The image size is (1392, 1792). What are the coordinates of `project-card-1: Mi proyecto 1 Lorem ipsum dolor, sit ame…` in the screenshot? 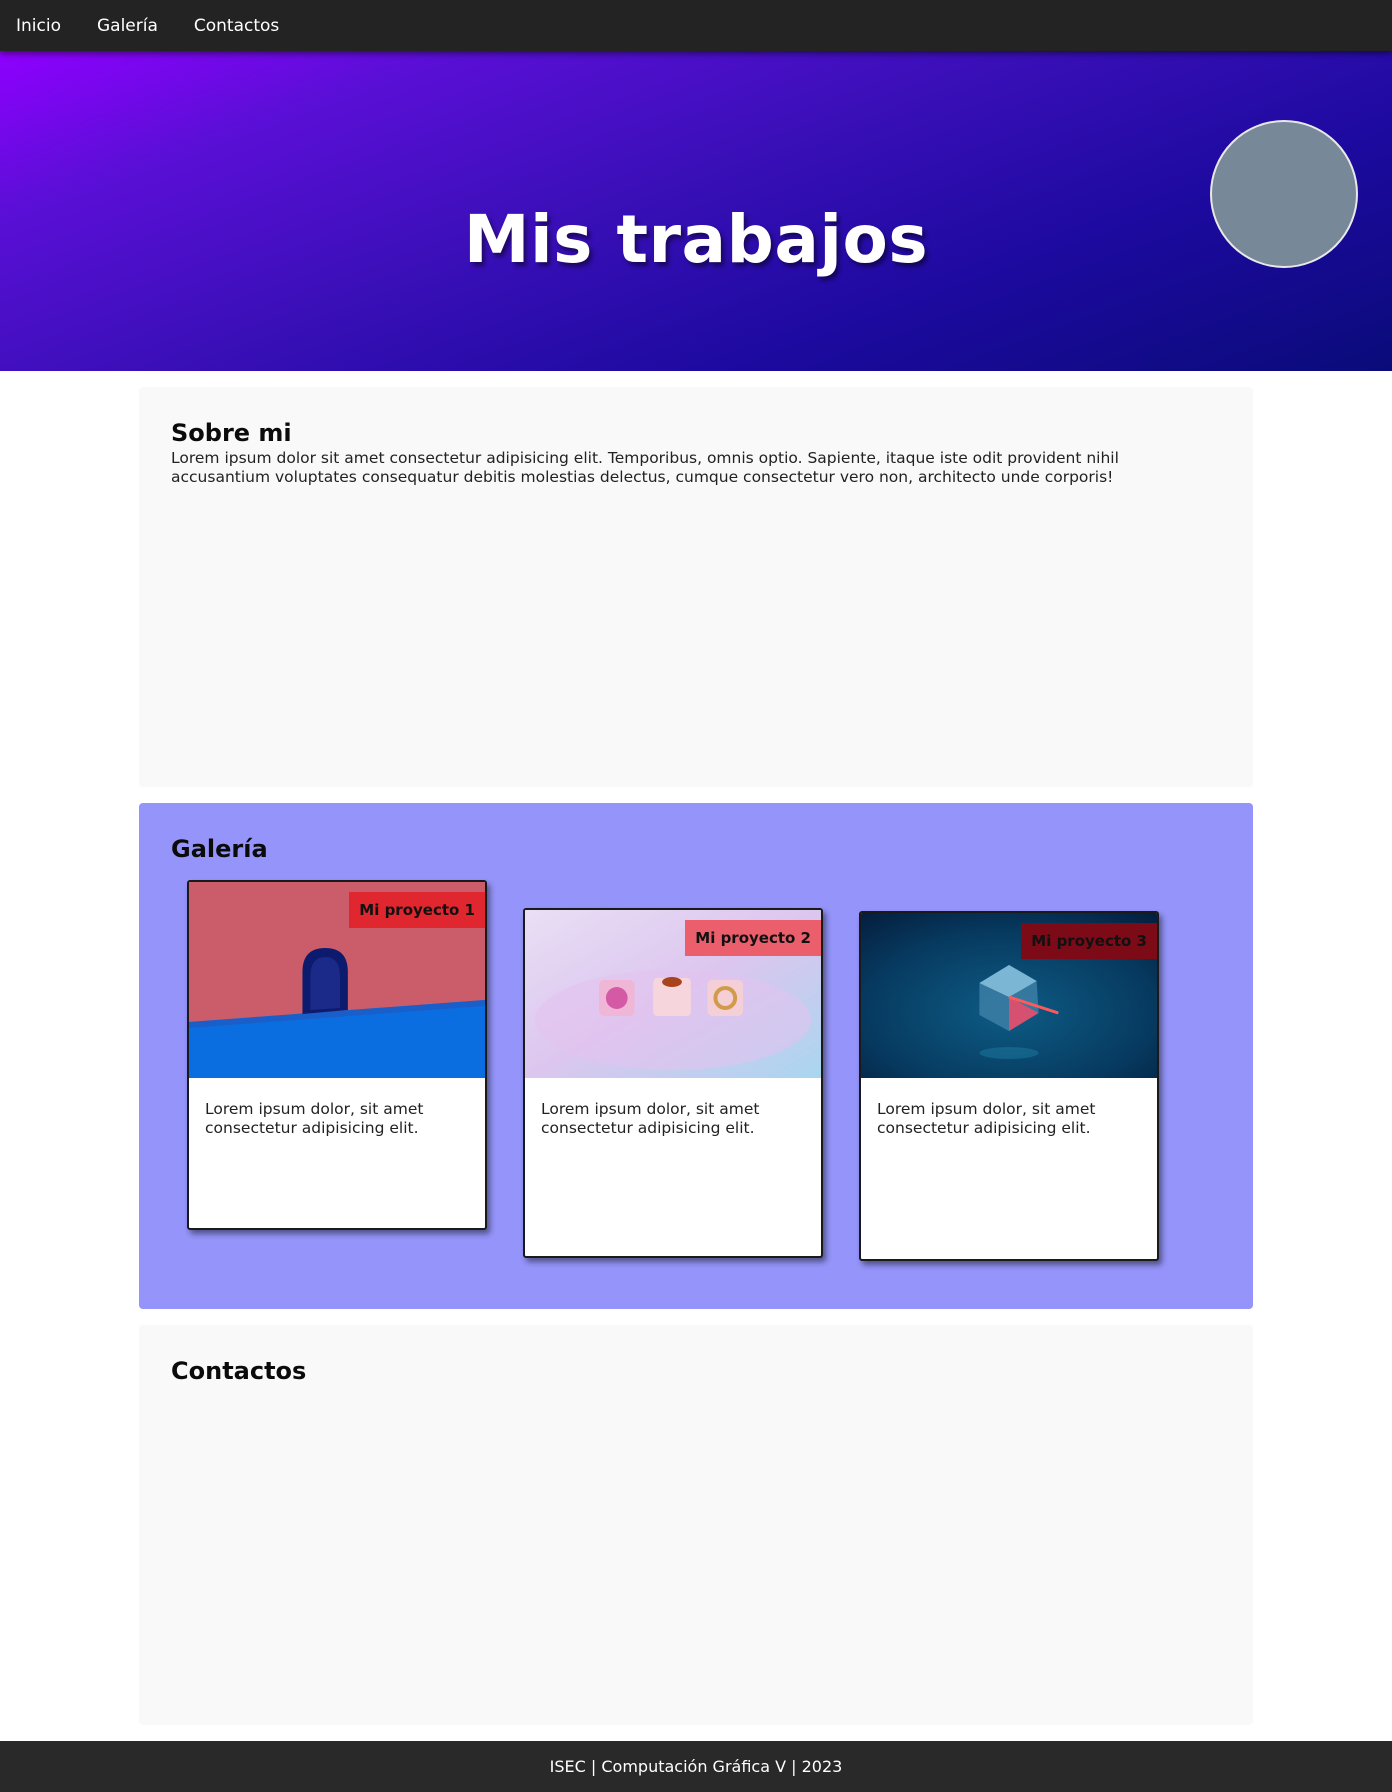 It's located at (337, 1055).